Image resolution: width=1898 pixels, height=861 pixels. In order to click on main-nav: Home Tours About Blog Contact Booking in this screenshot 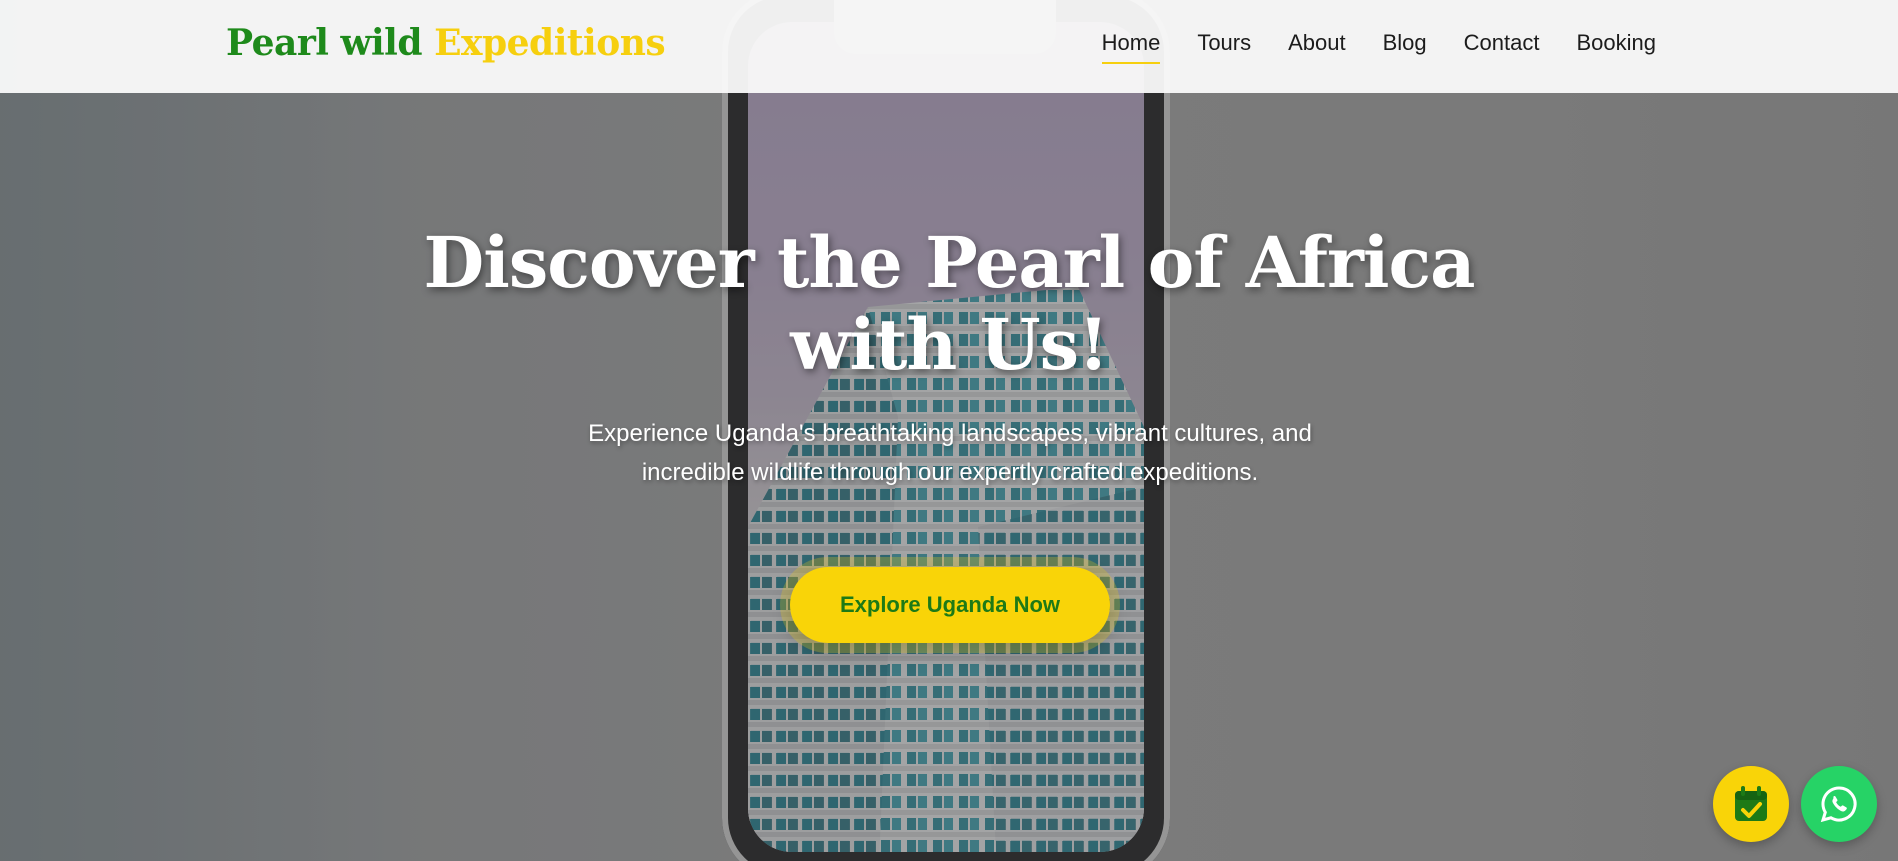, I will do `click(1360, 47)`.